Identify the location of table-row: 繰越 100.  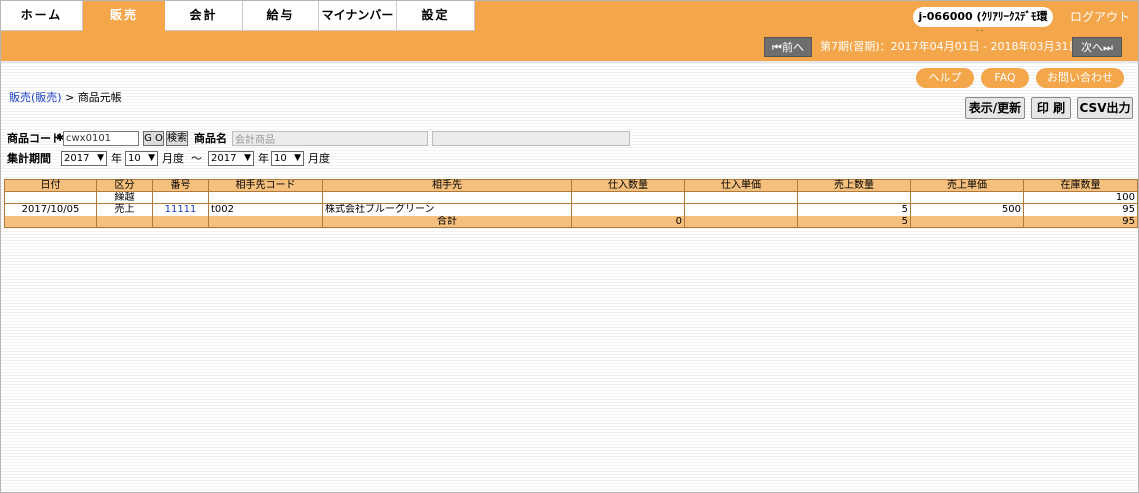
(571, 197).